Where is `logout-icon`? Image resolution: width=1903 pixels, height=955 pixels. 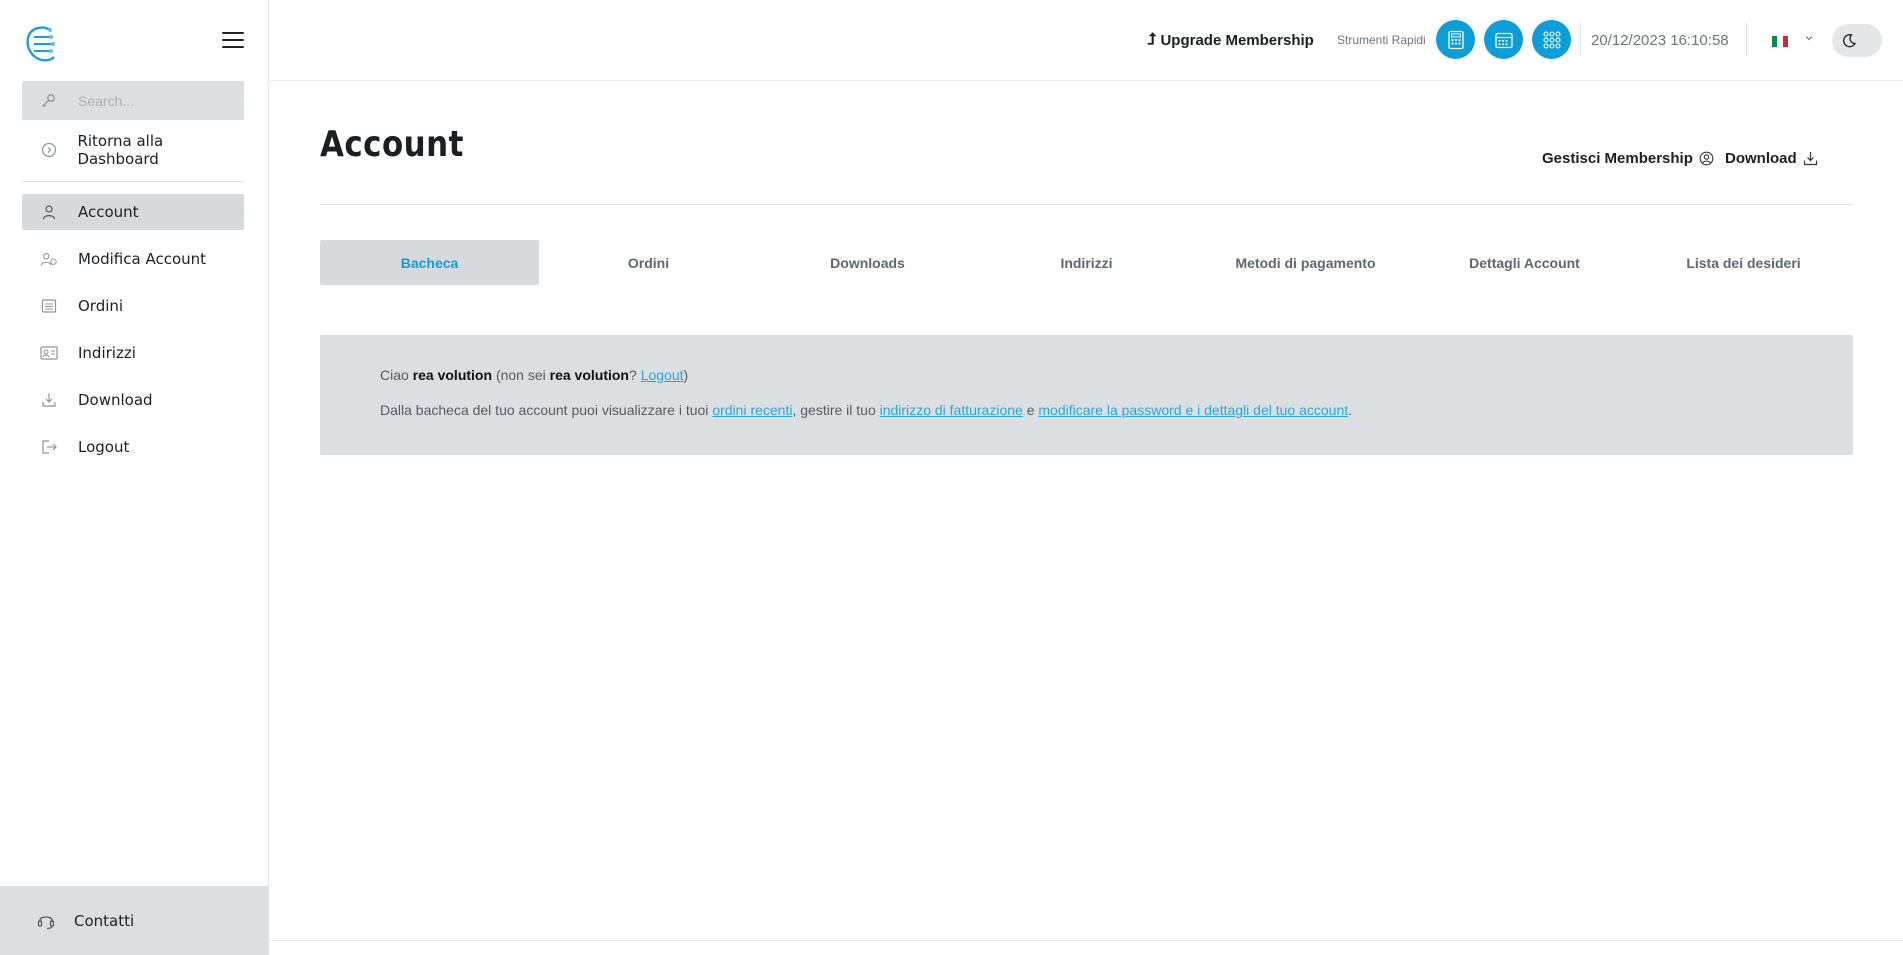 logout-icon is located at coordinates (49, 447).